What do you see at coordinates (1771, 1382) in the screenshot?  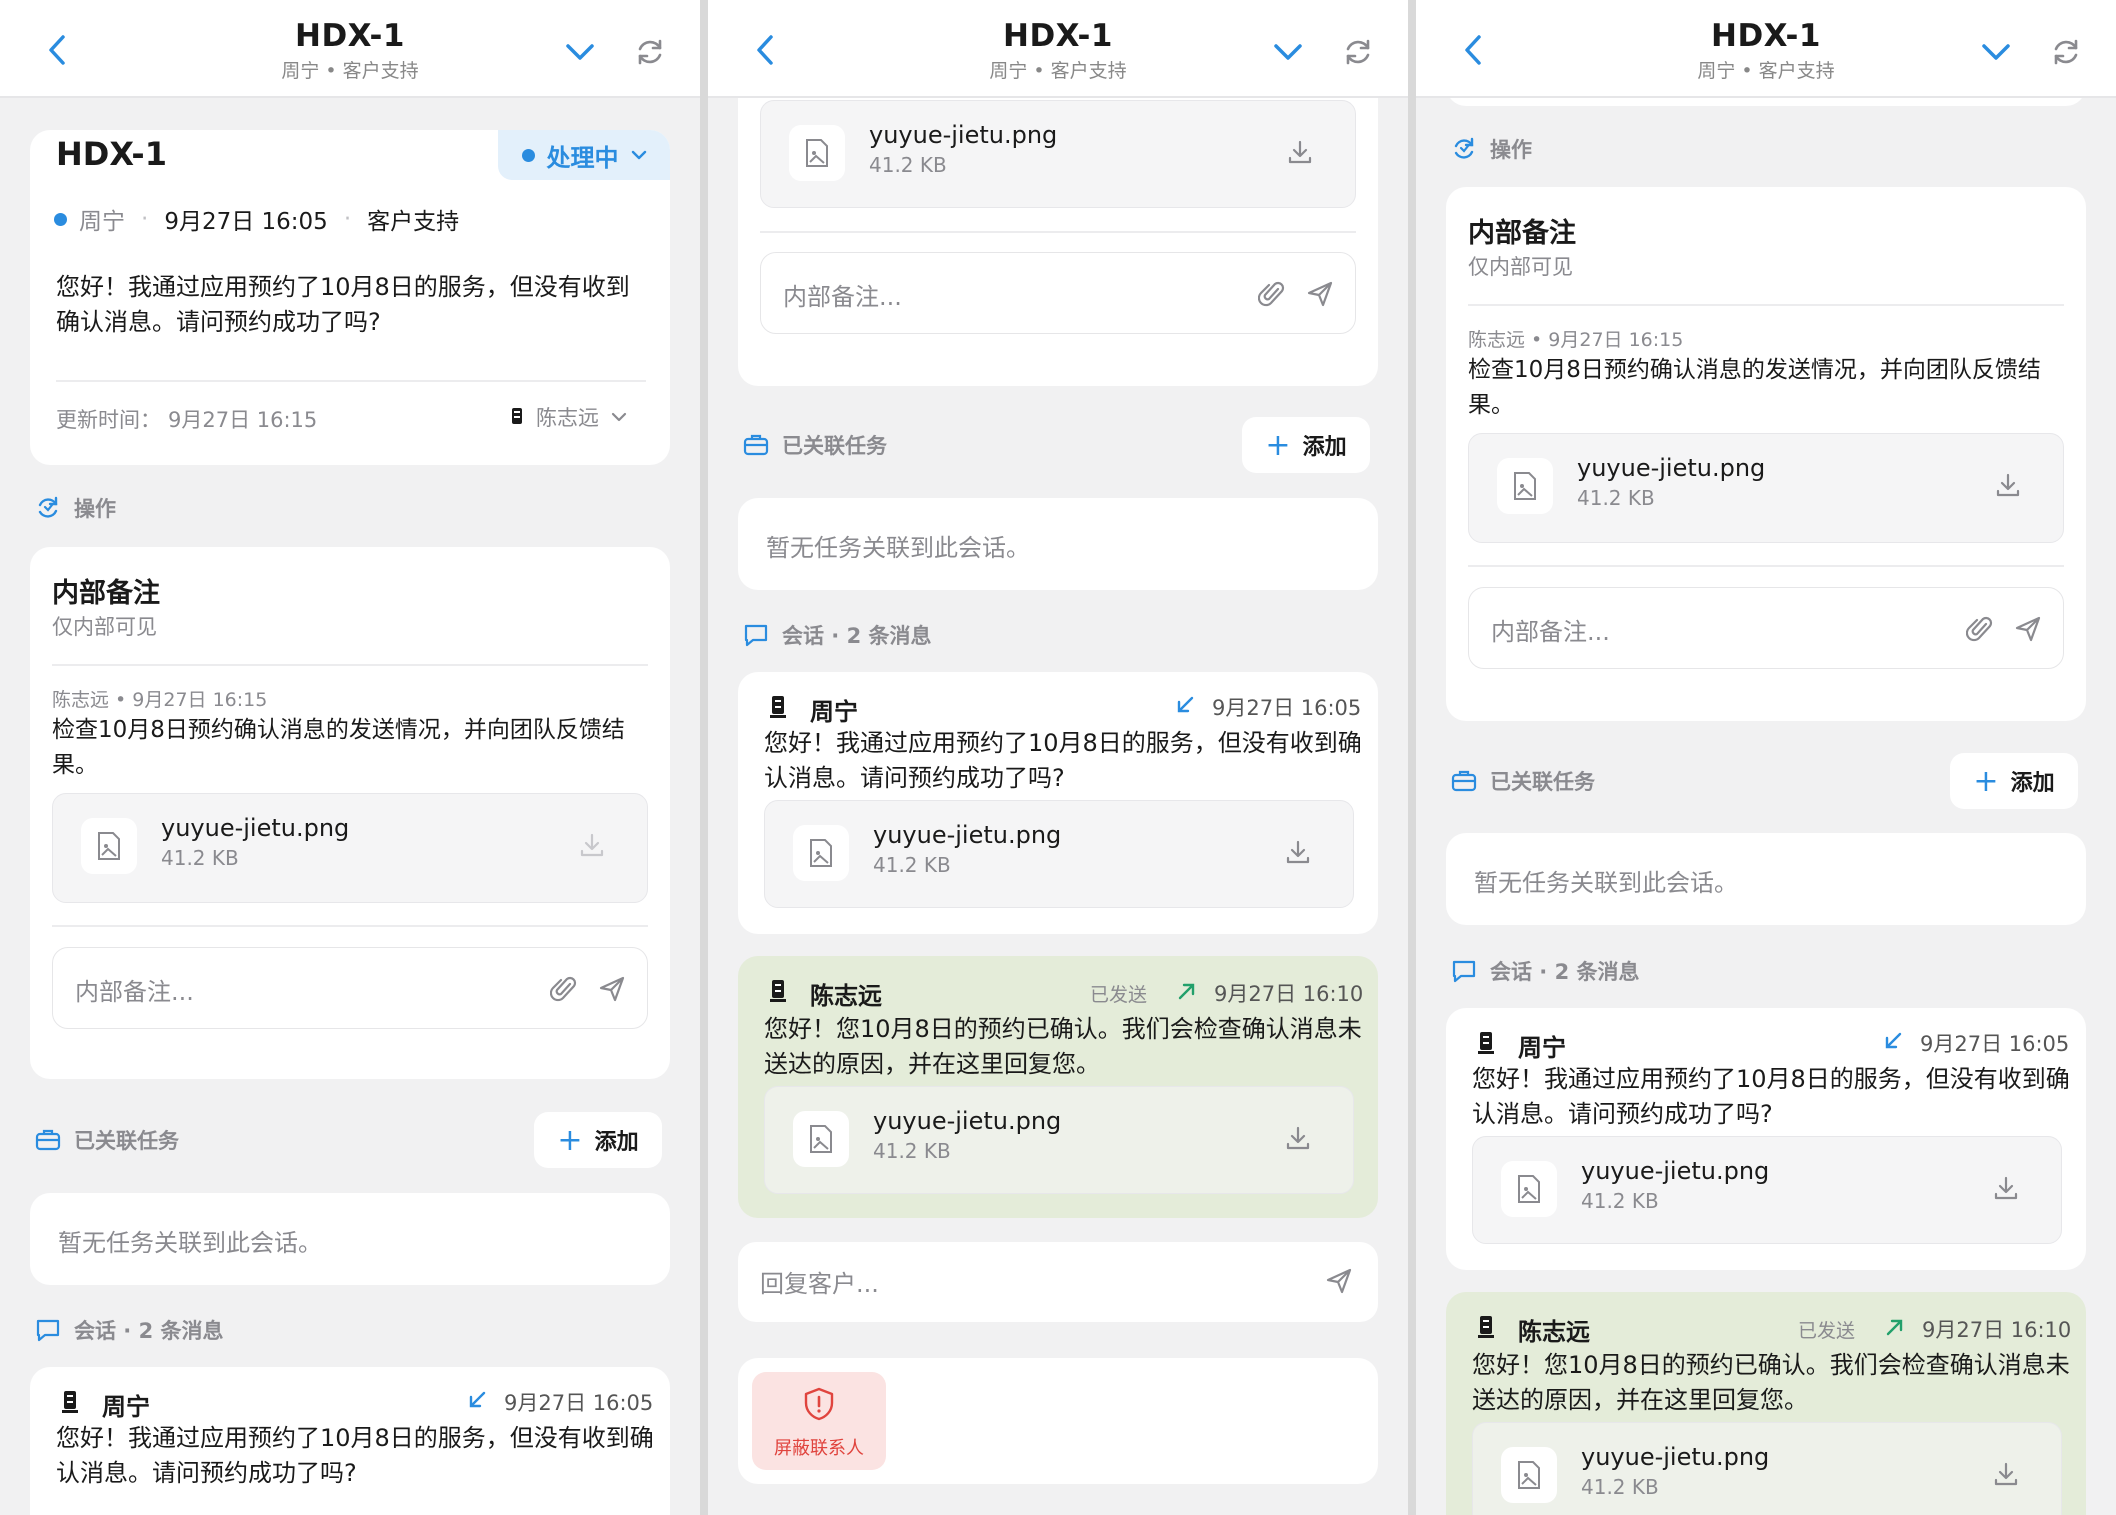 I see `message-text: 您好！您10月8日的预约已确认。我们会检查确认消息未送达的原因，并在这里回复您。` at bounding box center [1771, 1382].